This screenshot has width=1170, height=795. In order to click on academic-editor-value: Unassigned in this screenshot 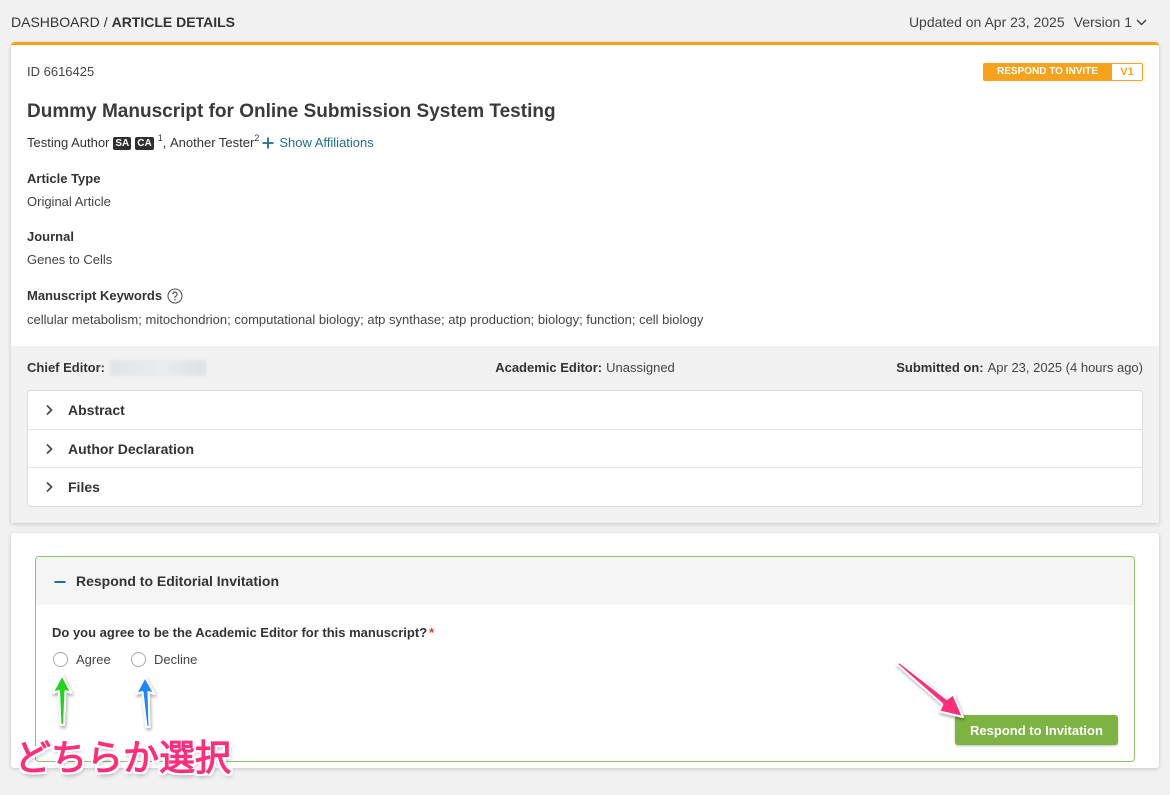, I will do `click(640, 367)`.